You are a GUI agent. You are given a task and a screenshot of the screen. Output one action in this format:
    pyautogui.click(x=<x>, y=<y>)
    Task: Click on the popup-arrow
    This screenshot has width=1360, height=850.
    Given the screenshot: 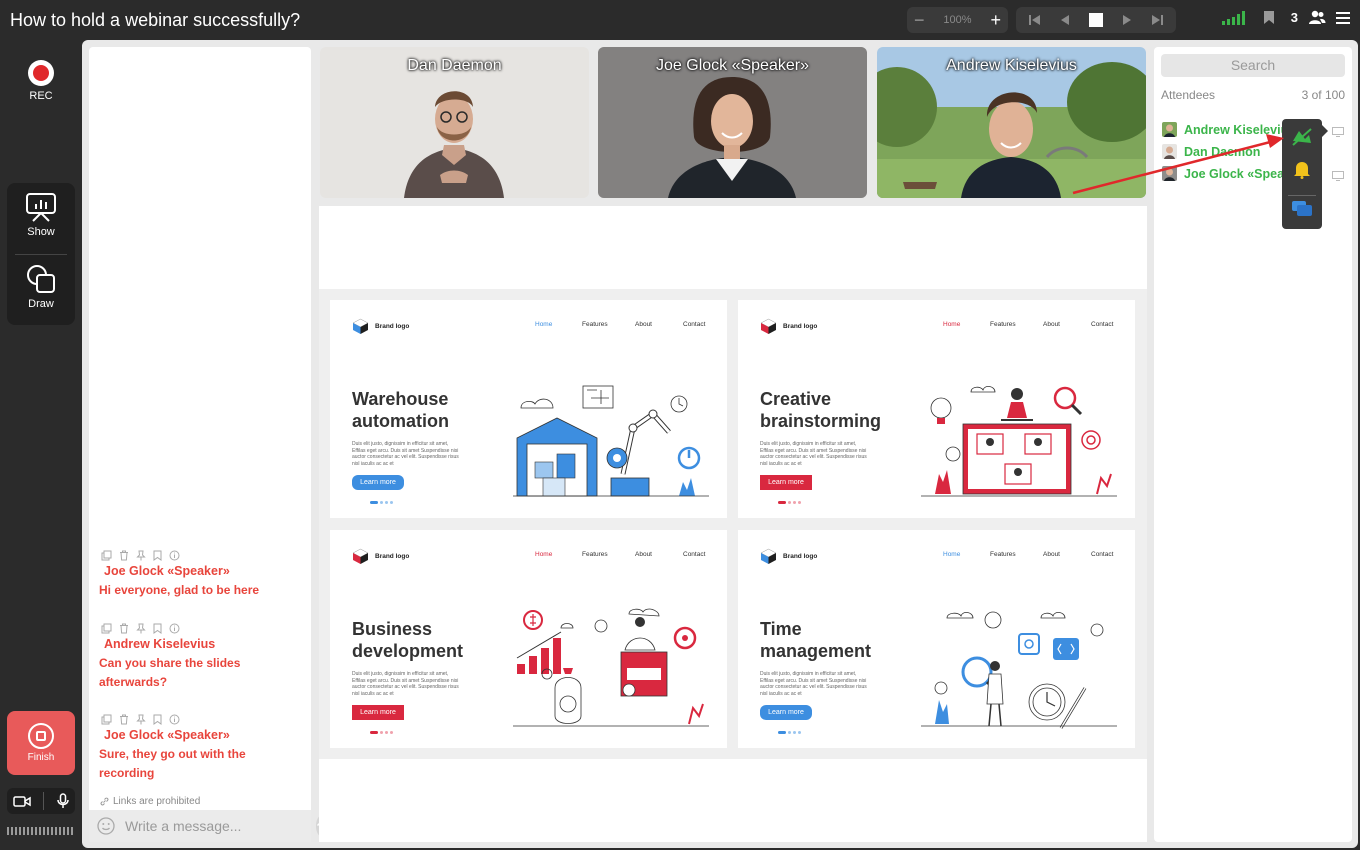 What is the action you would take?
    pyautogui.click(x=1325, y=131)
    